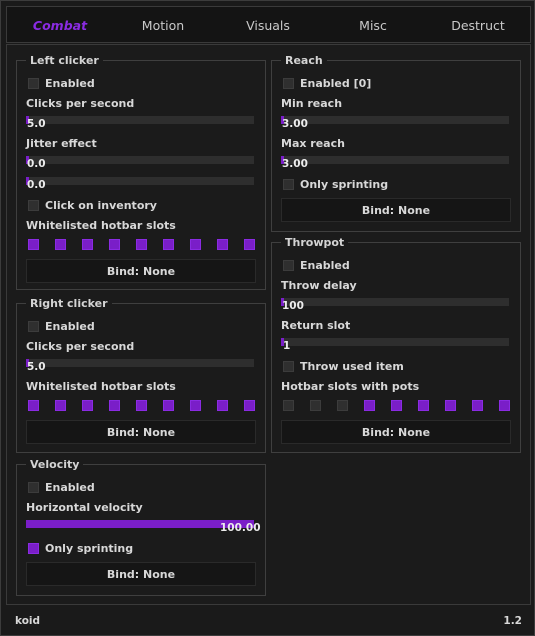 The height and width of the screenshot is (636, 535). I want to click on reach-enabled-checkbox, so click(288, 83).